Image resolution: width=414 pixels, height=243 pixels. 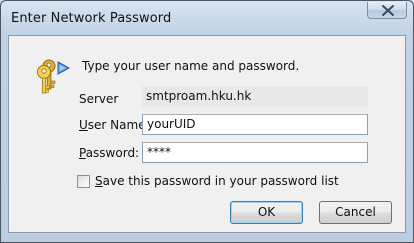 I want to click on window-title: Enter Network Password, so click(x=91, y=18).